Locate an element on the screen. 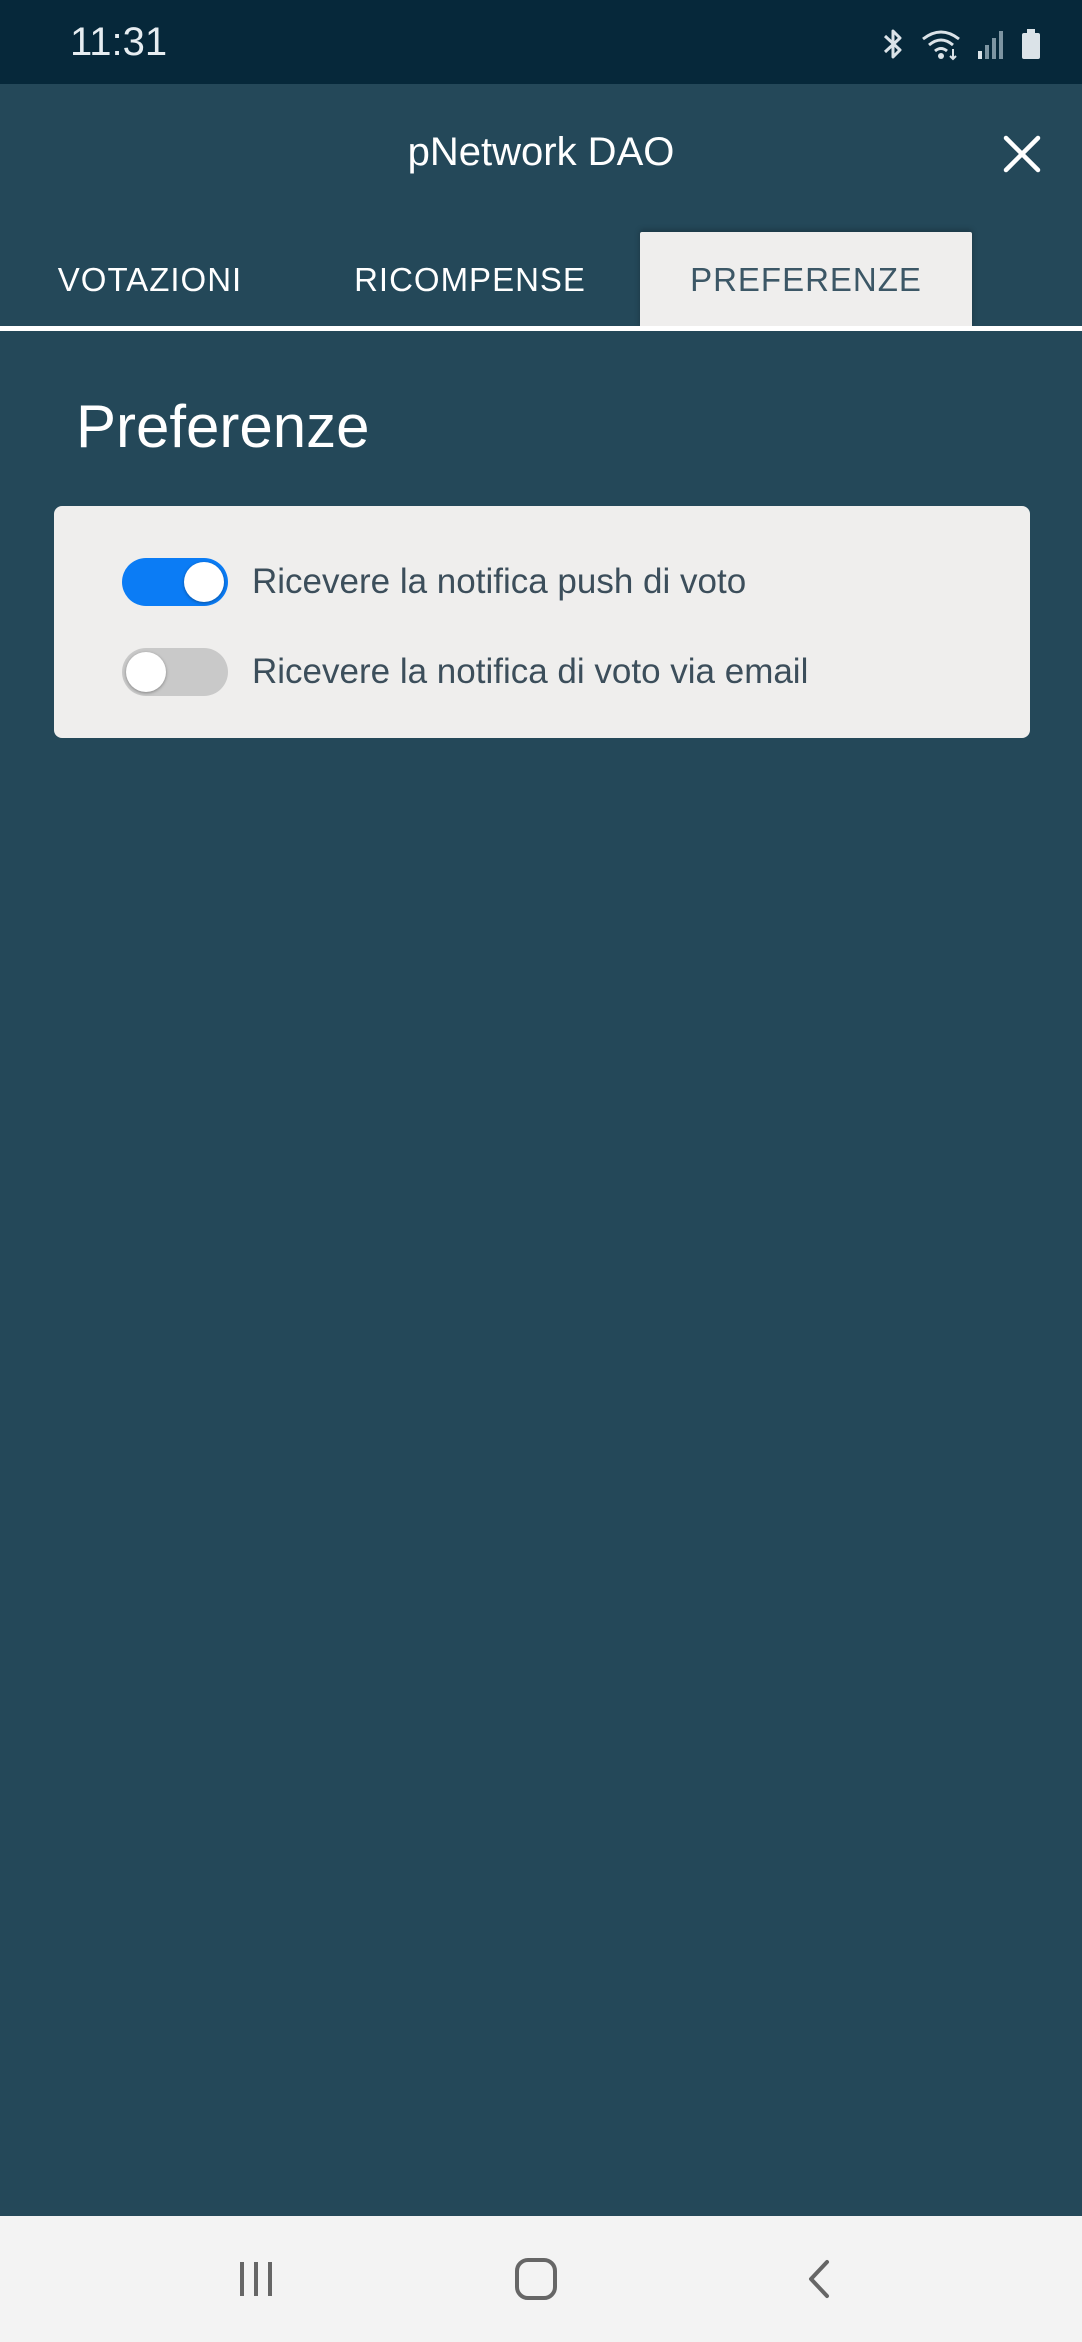 This screenshot has width=1082, height=2342. bluetooth-icon is located at coordinates (893, 44).